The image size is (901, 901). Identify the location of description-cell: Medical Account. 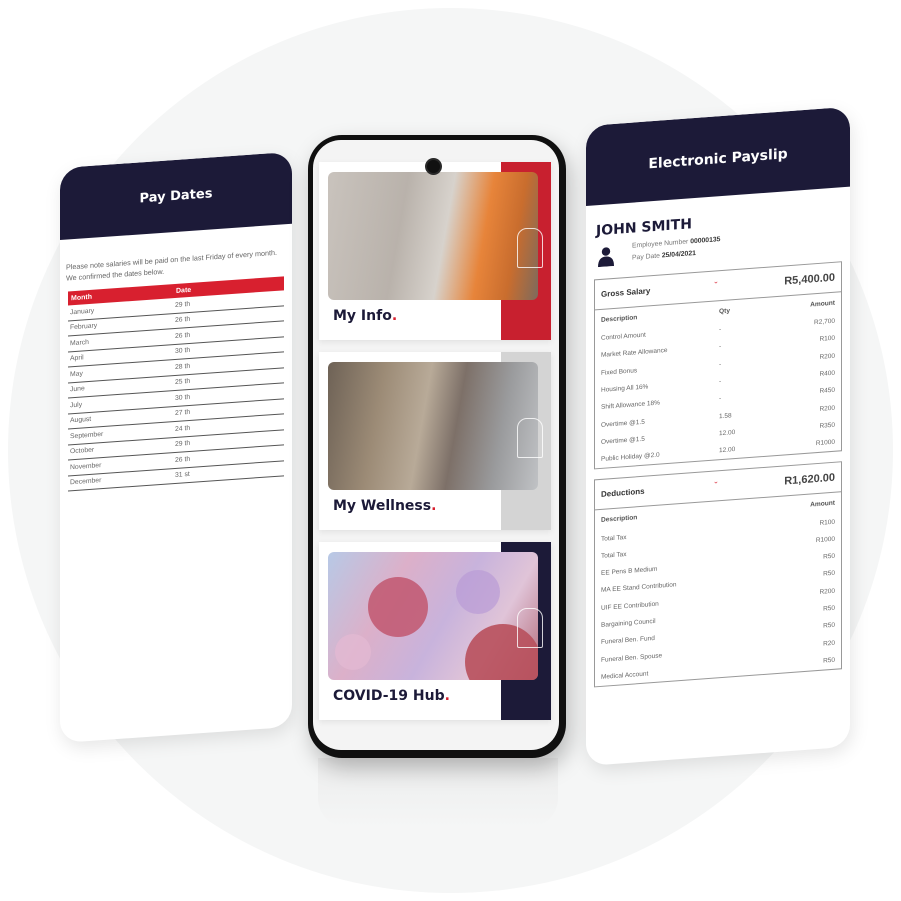
(625, 675).